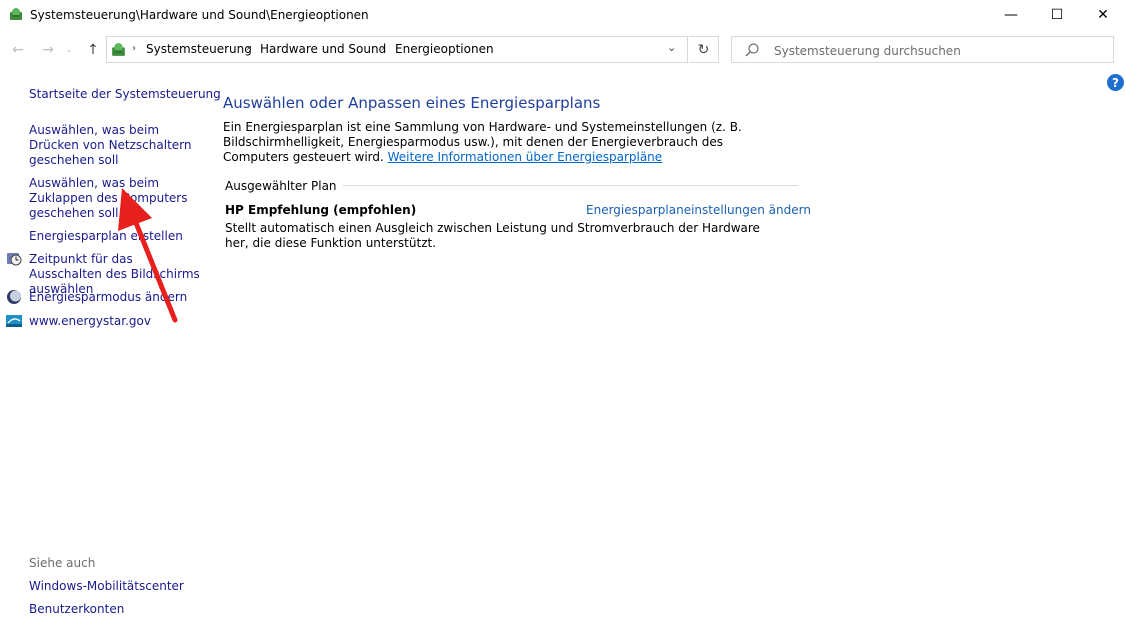  Describe the element at coordinates (93, 50) in the screenshot. I see `up-button: ↑` at that location.